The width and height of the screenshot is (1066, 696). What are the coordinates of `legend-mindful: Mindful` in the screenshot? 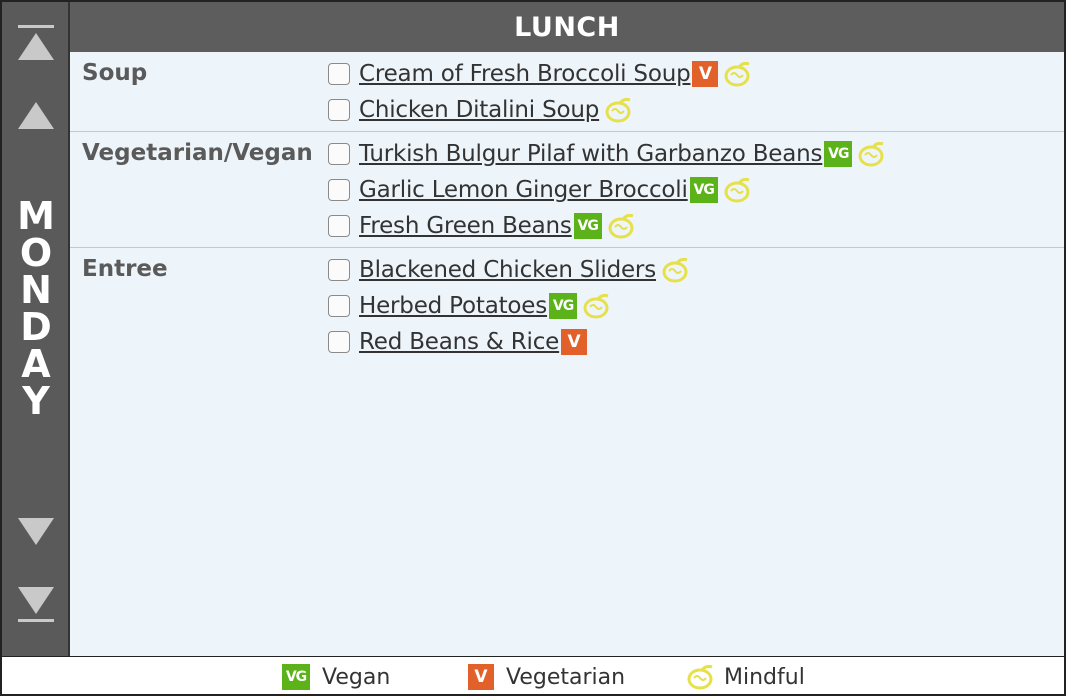 It's located at (745, 677).